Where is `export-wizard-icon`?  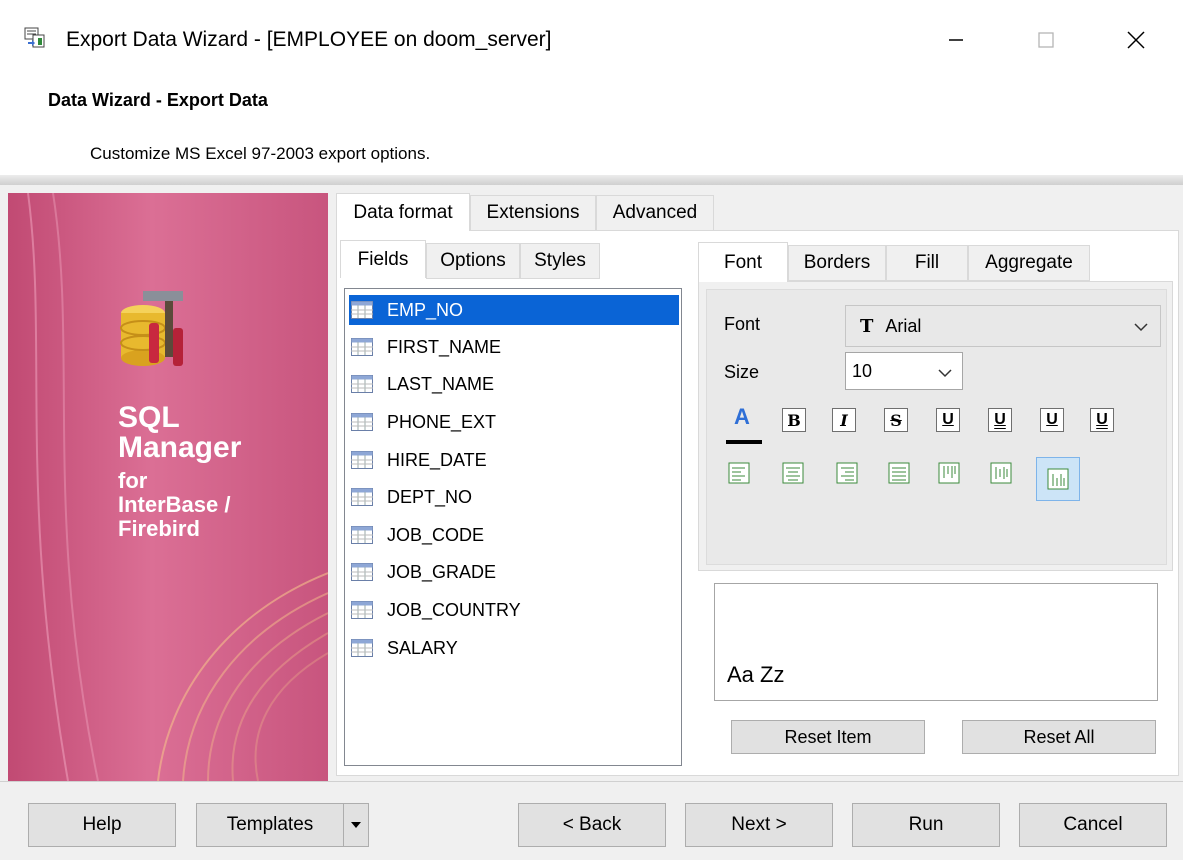
export-wizard-icon is located at coordinates (34, 37).